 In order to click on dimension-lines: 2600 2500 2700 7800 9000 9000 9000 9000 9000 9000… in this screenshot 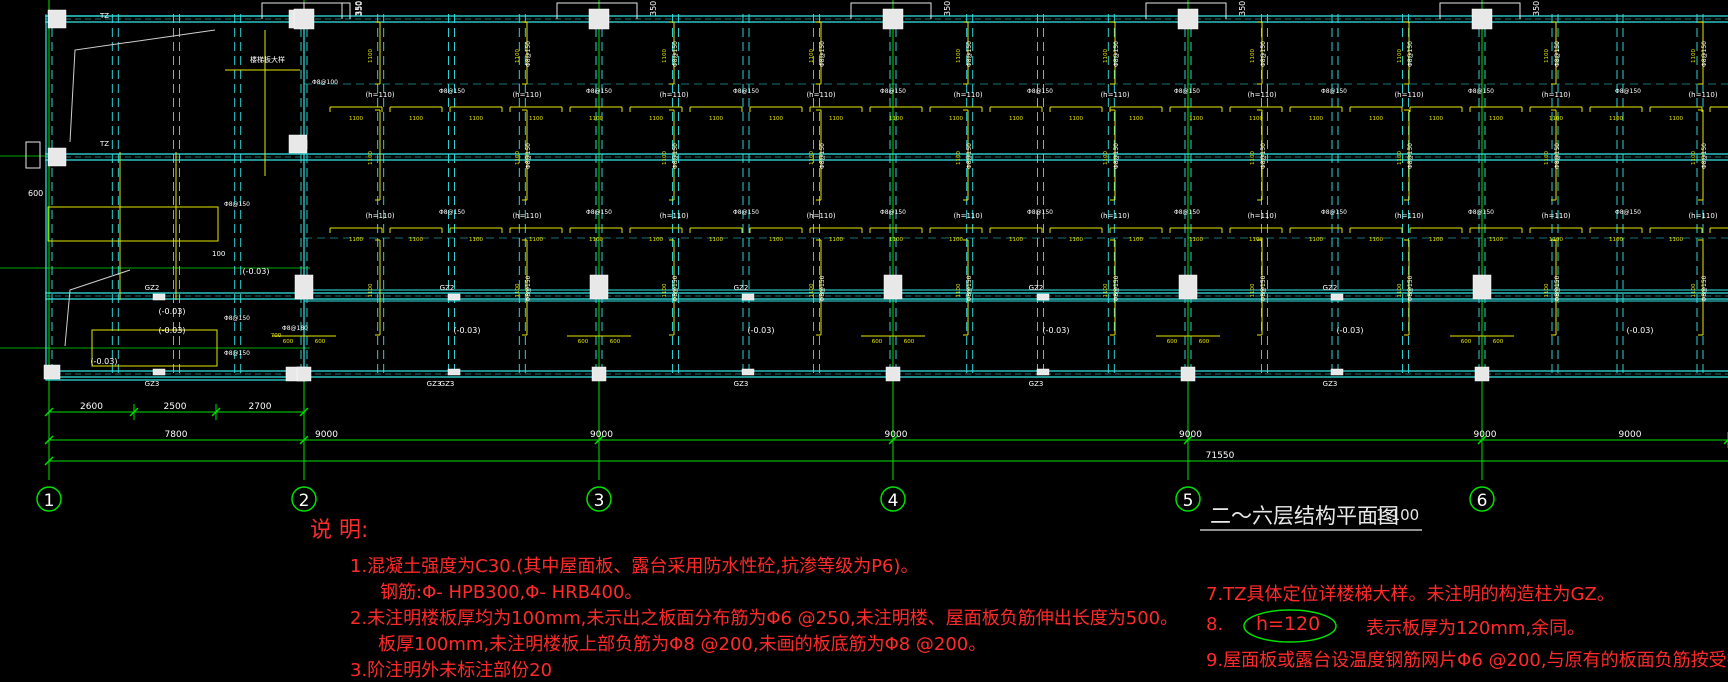, I will do `click(886, 435)`.